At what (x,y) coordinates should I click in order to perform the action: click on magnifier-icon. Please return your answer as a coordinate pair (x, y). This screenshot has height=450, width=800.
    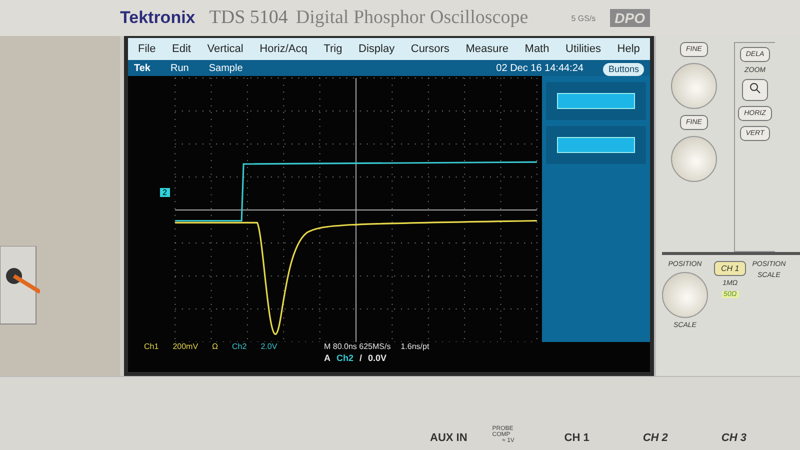
    Looking at the image, I should click on (755, 88).